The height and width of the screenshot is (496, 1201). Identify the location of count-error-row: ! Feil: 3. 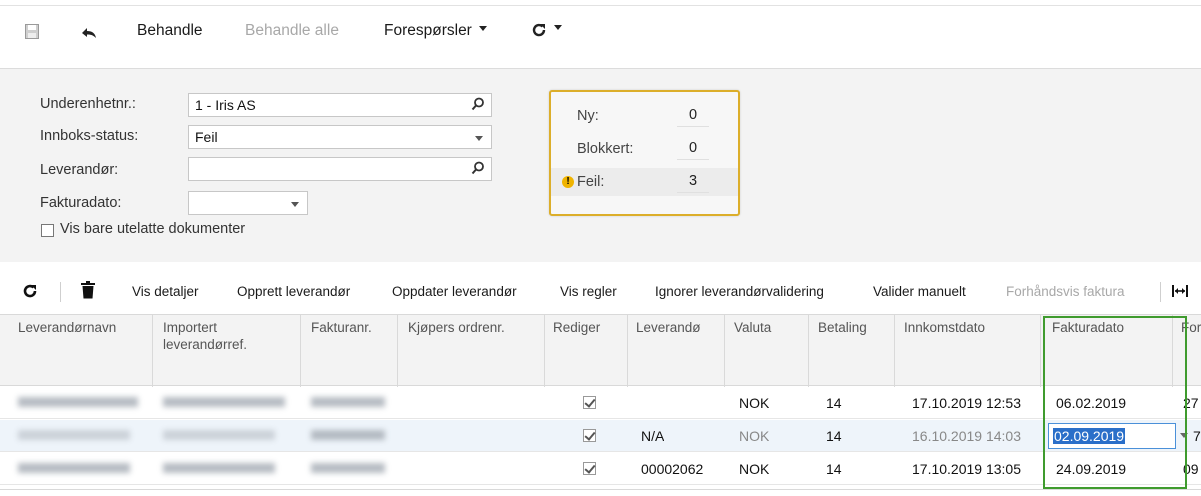
(644, 182).